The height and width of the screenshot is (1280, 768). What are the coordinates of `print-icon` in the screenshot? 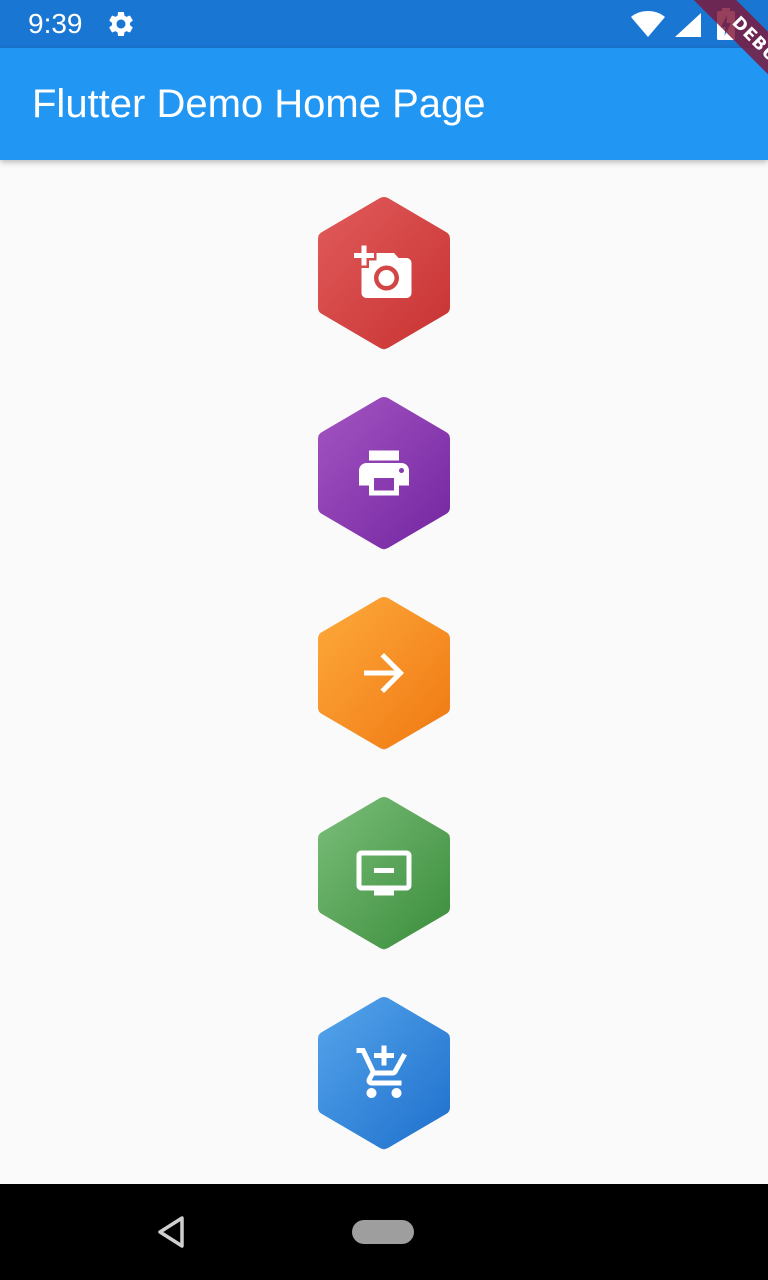 It's located at (384, 473).